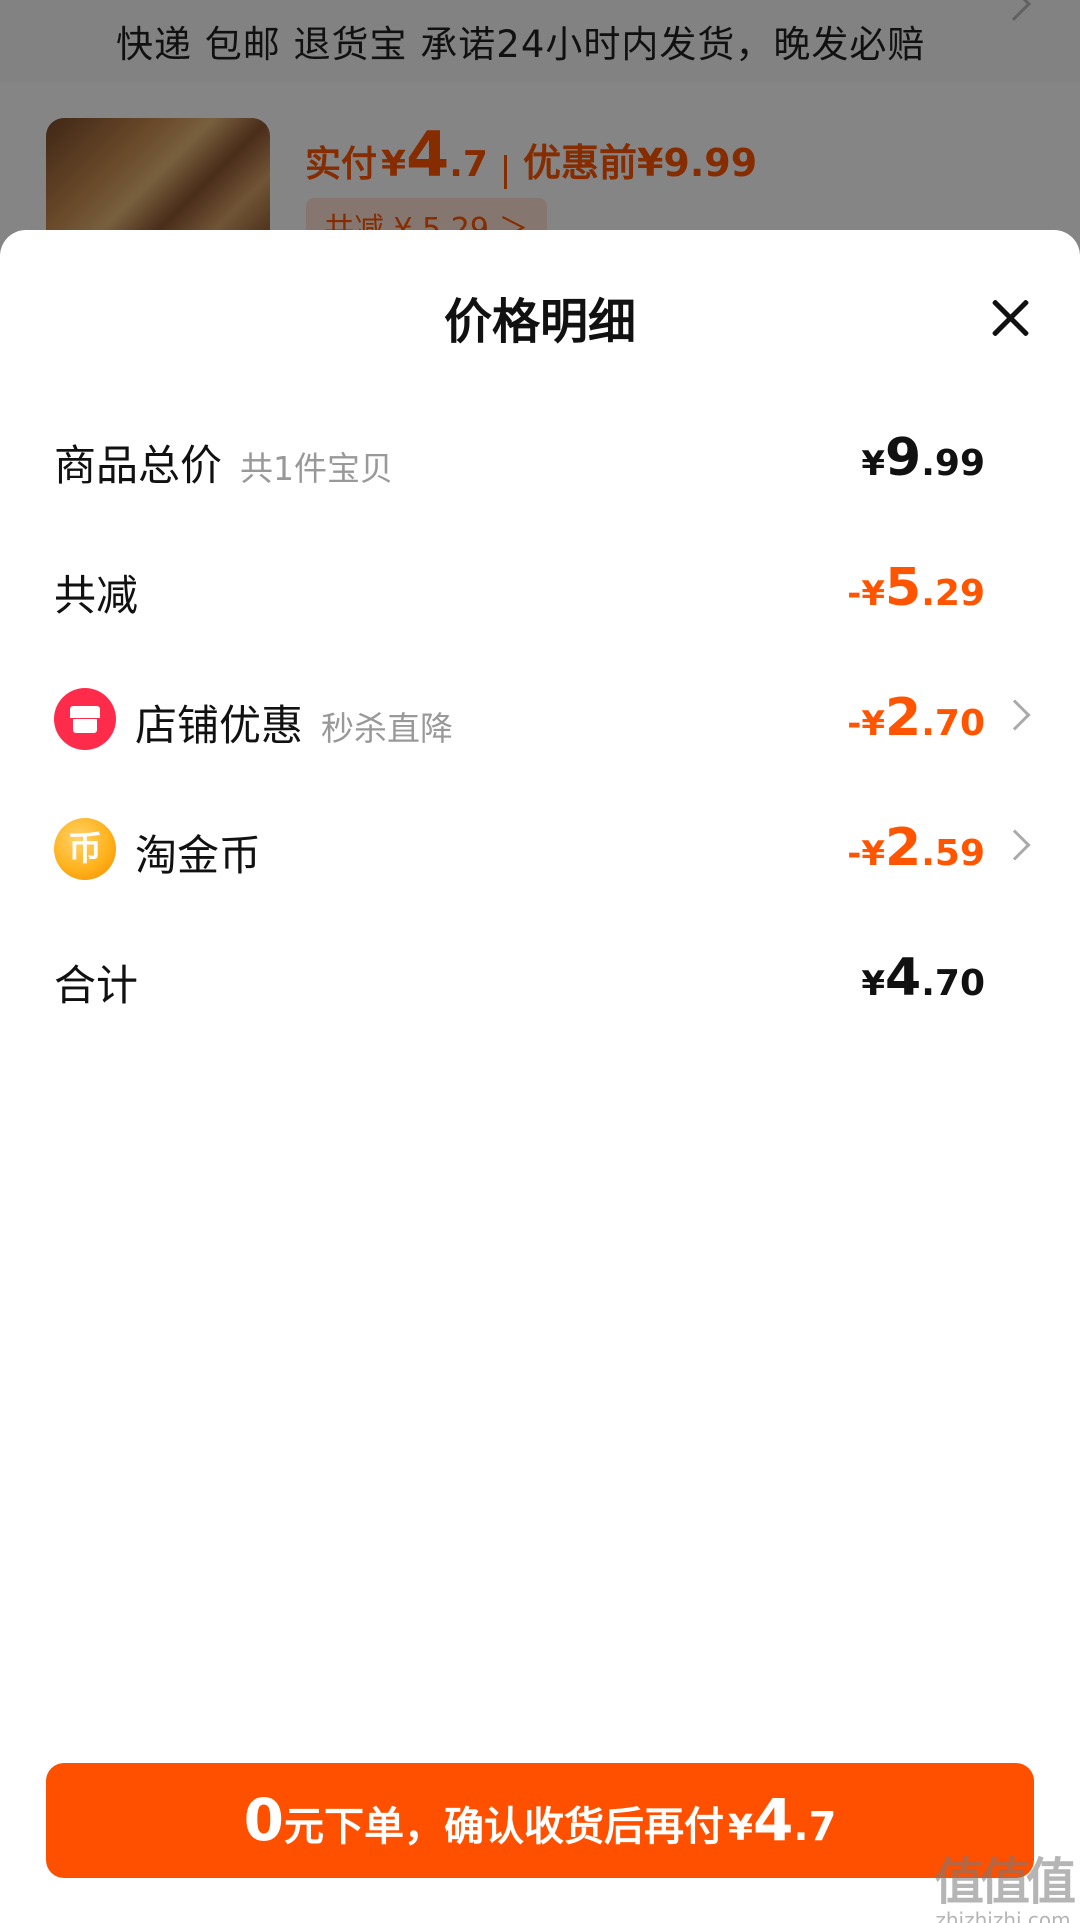 Image resolution: width=1080 pixels, height=1923 pixels. What do you see at coordinates (96, 985) in the screenshot?
I see `row-label: 合计` at bounding box center [96, 985].